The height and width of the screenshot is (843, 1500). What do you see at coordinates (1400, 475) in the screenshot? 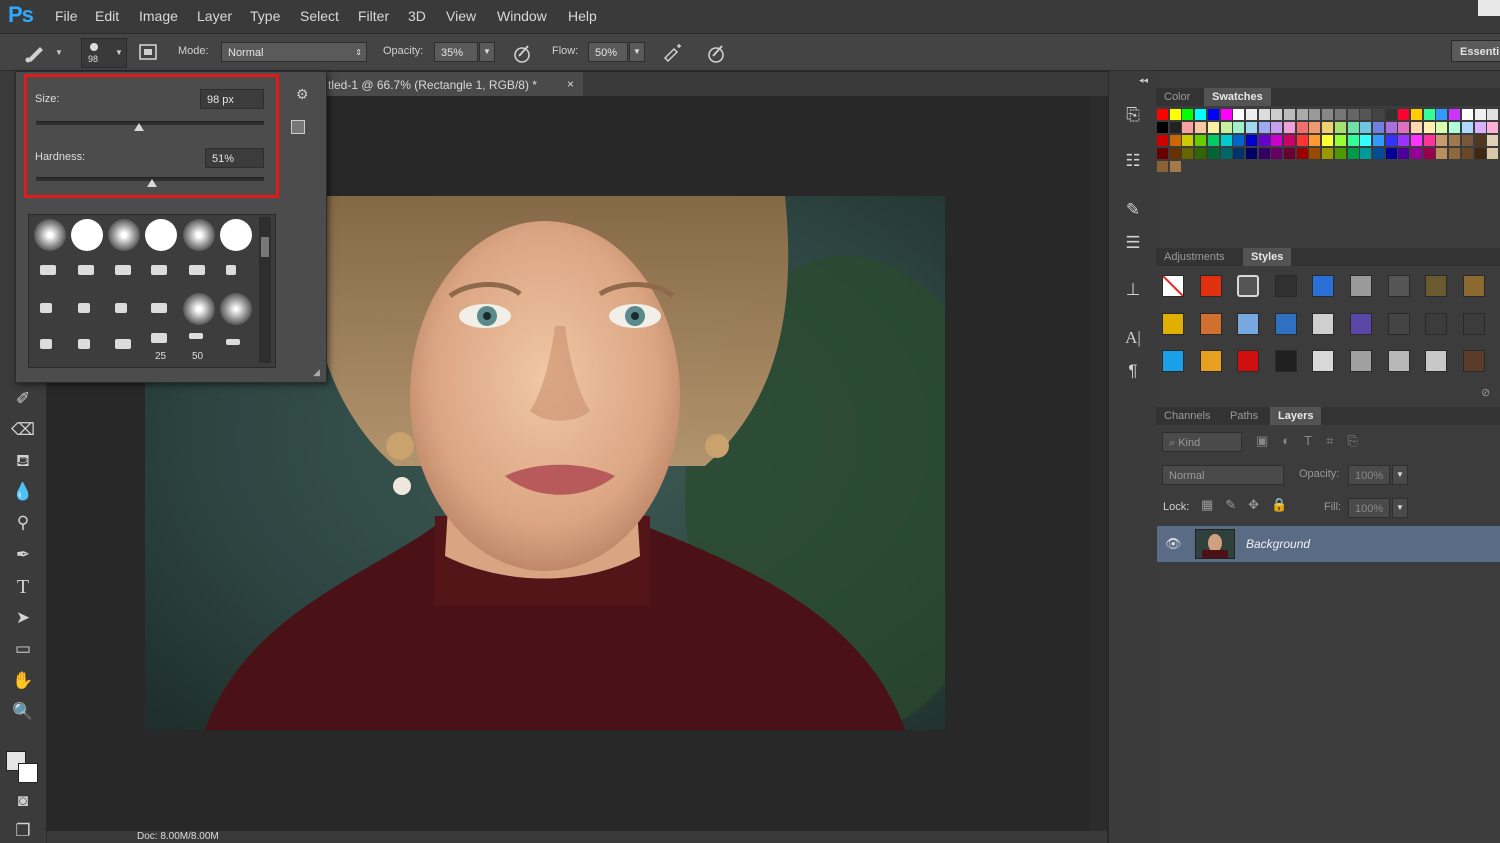
I see `layer-opacity-dropdown: ▼` at bounding box center [1400, 475].